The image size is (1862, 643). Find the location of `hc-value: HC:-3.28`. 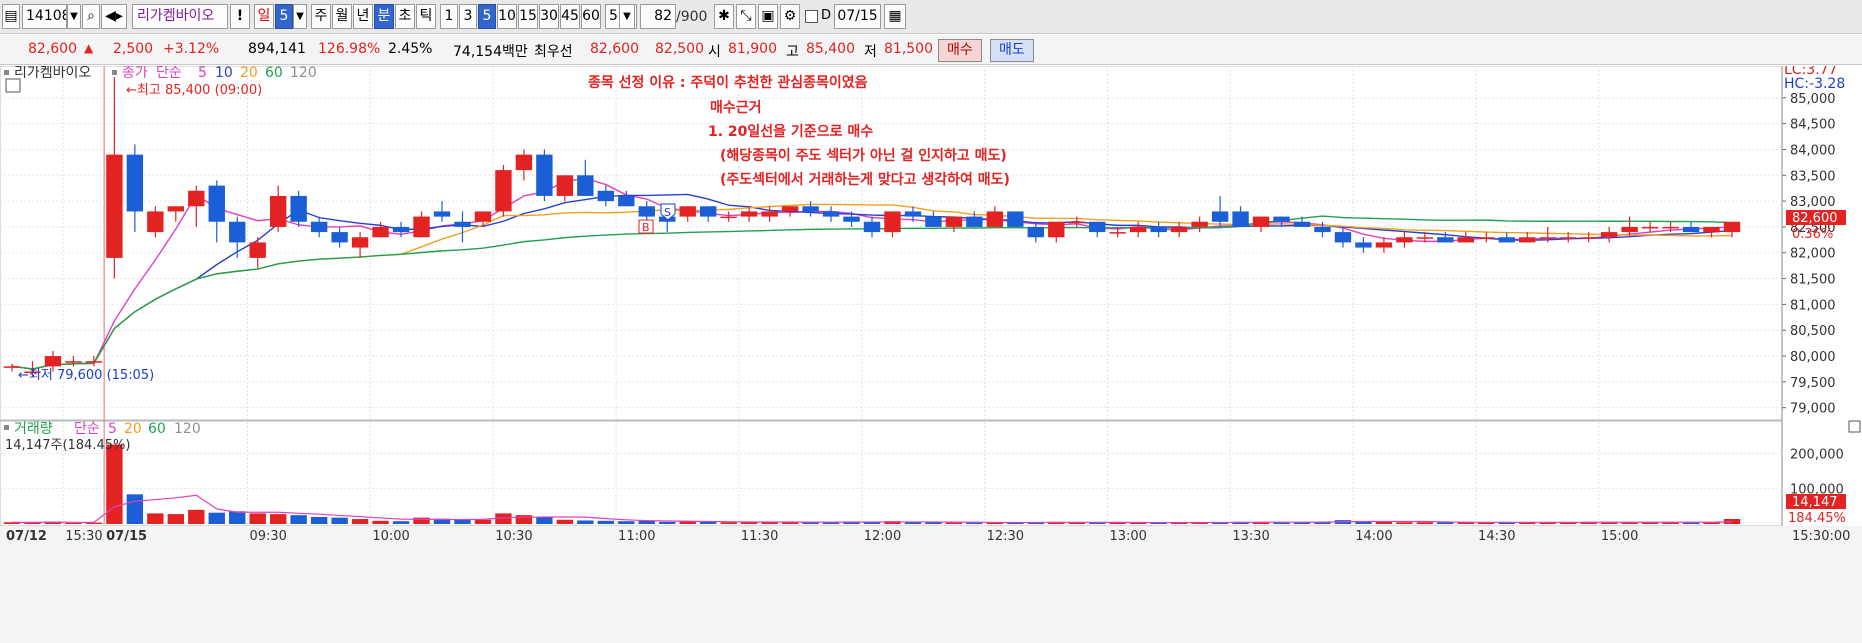

hc-value: HC:-3.28 is located at coordinates (1814, 84).